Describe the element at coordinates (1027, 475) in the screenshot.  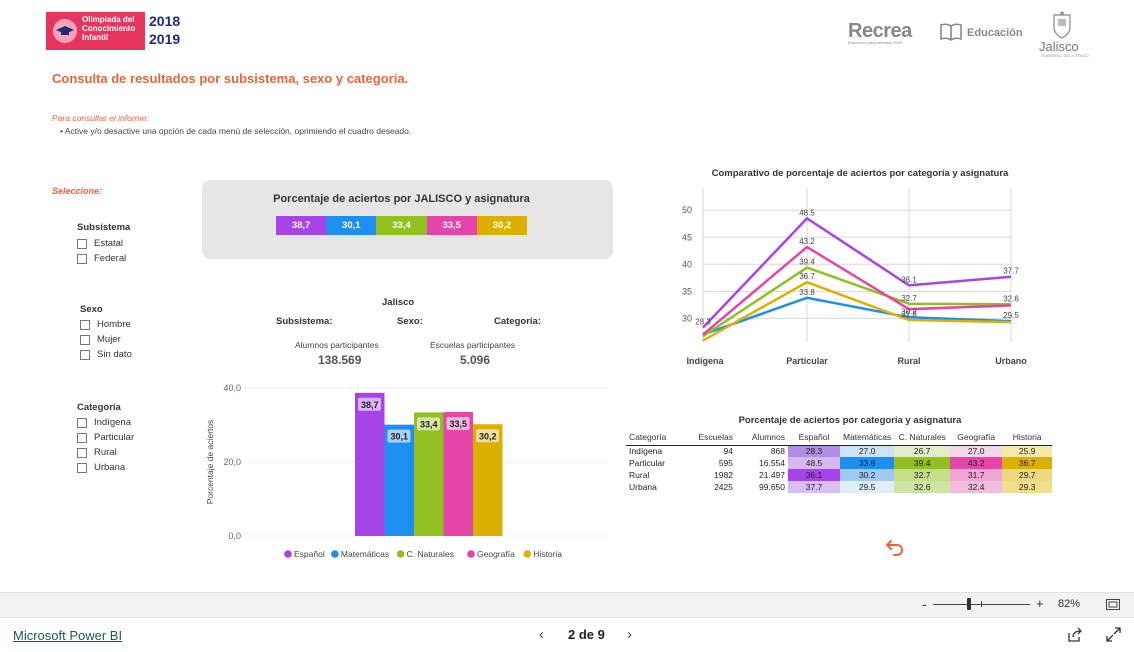
I see `table-cell: 29.7` at that location.